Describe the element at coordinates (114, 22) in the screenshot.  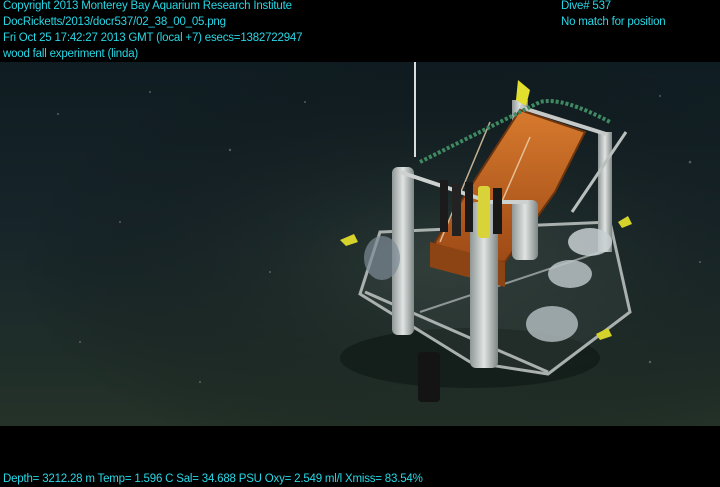
I see `file-path-text: DocRicketts/2013/docr537/02_38_00_05.png` at that location.